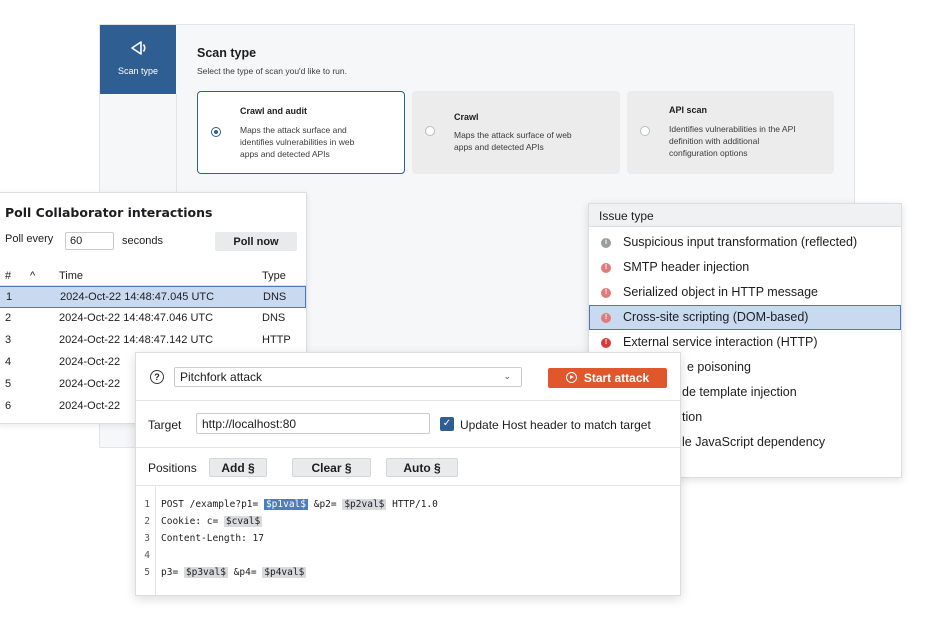 Image resolution: width=930 pixels, height=620 pixels. What do you see at coordinates (256, 241) in the screenshot?
I see `poll-now-button: Poll now` at bounding box center [256, 241].